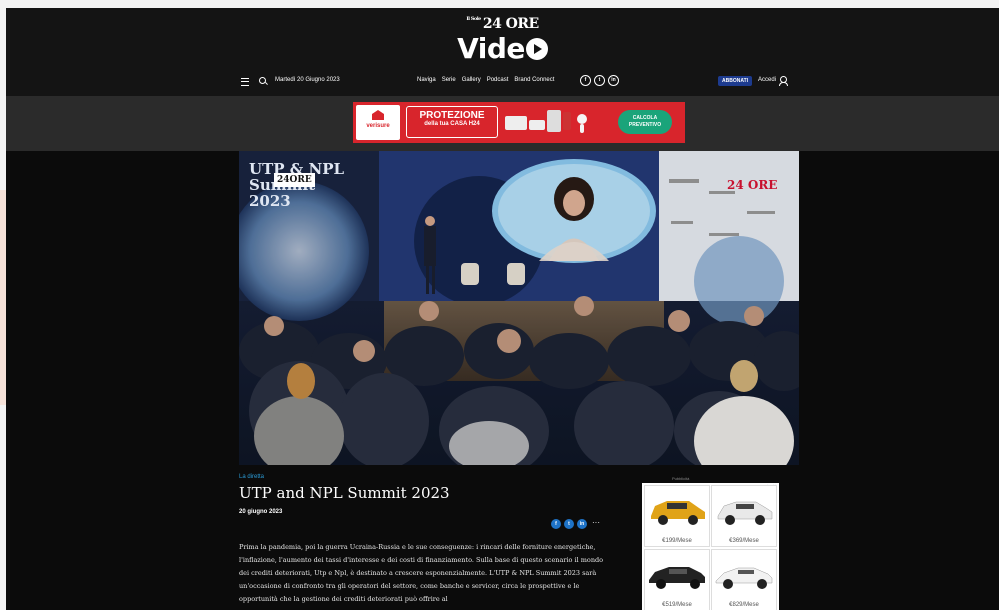  Describe the element at coordinates (645, 122) in the screenshot. I see `calcola-preventivo-button: CALCOLA PREVENTIVO` at that location.